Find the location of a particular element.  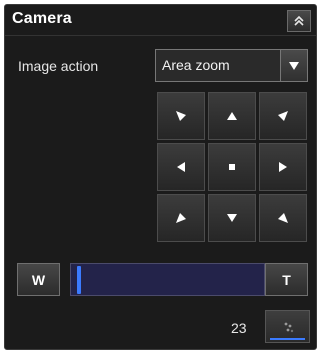

arrow-up-icon is located at coordinates (232, 116).